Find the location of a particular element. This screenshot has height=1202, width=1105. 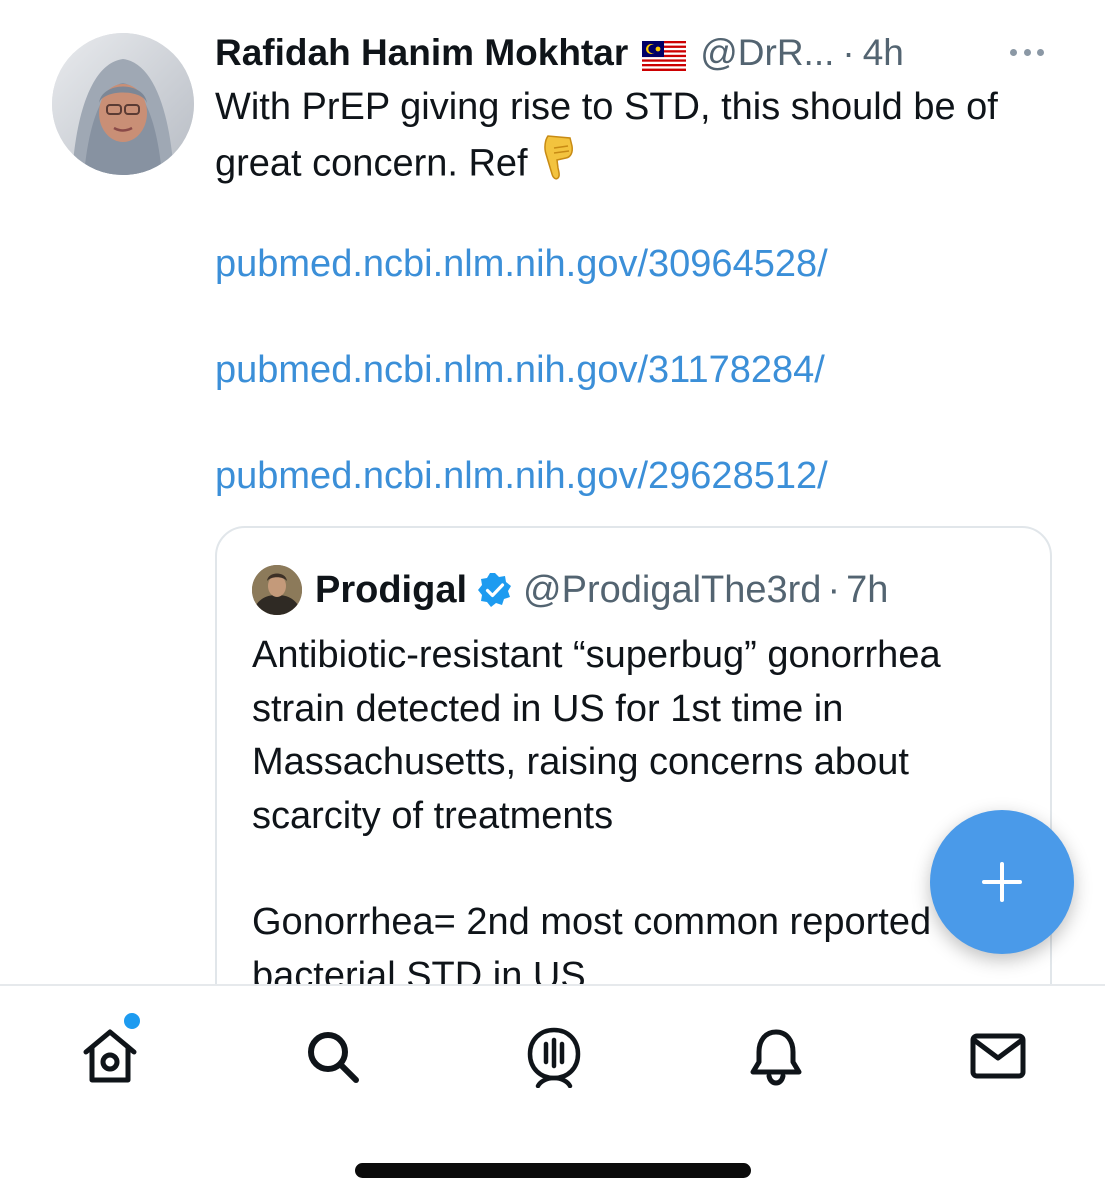

spaces-icon is located at coordinates (554, 1058).